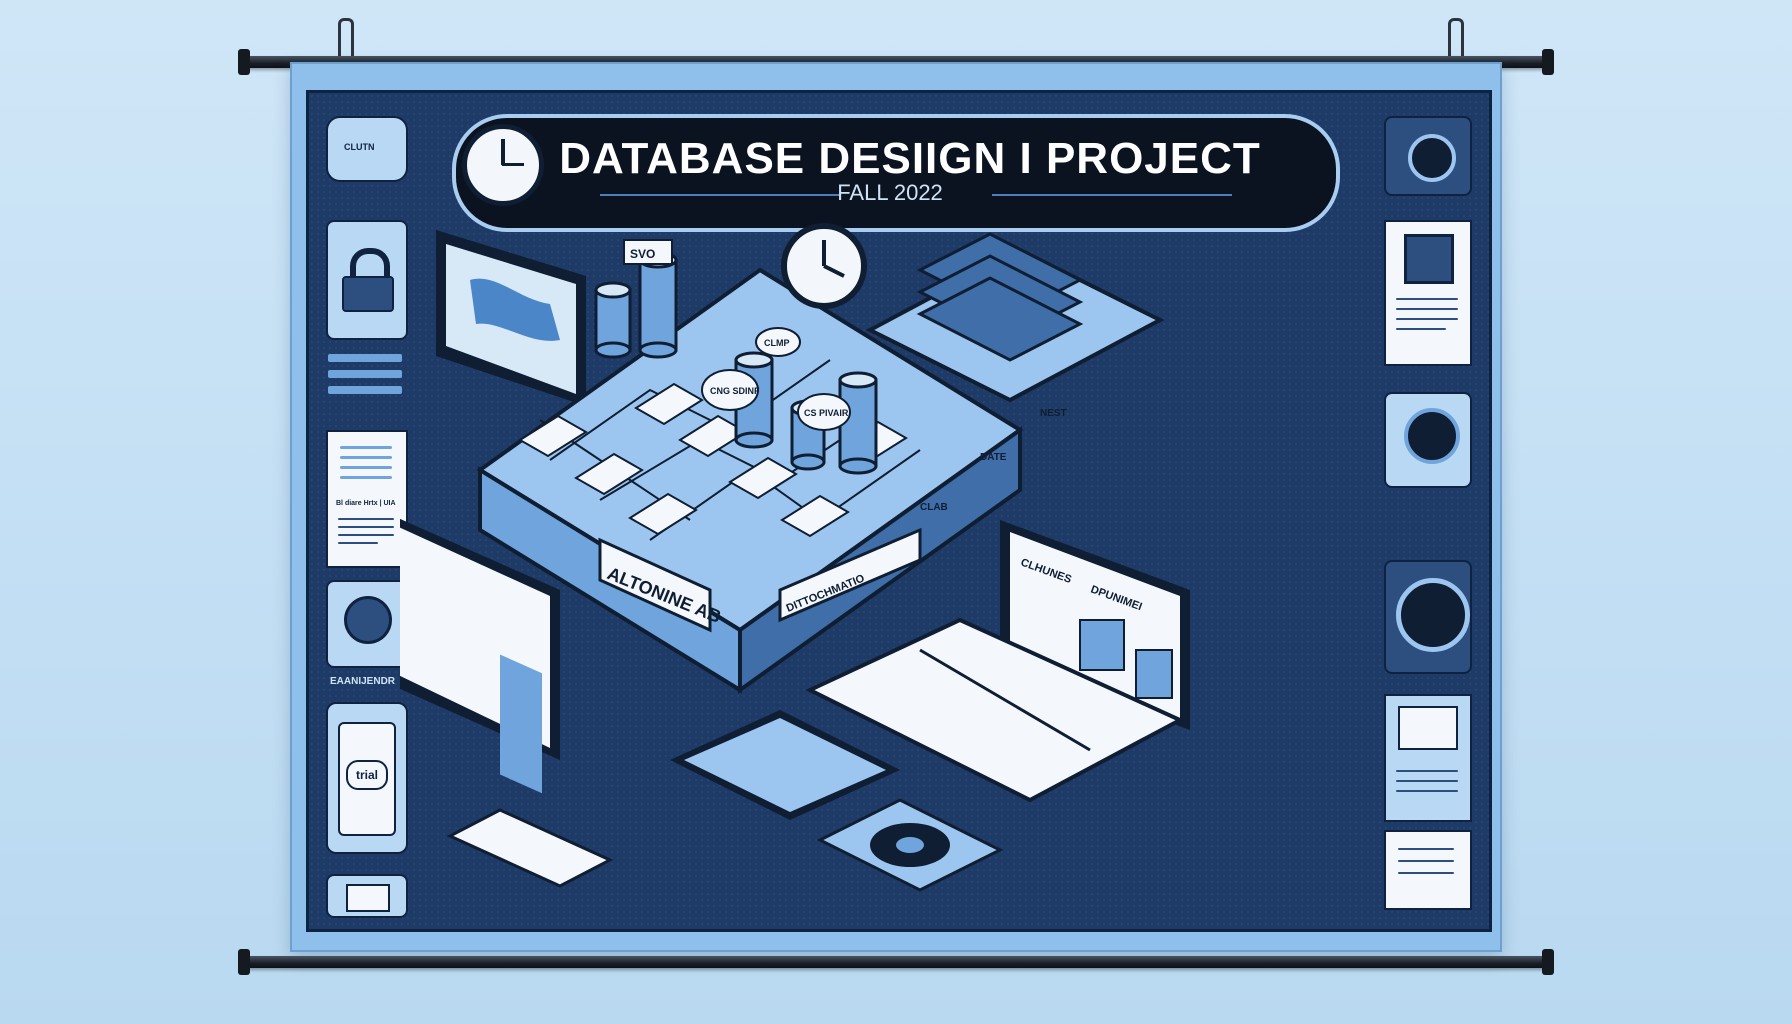  Describe the element at coordinates (1053, 413) in the screenshot. I see `nest-tag: NEST` at that location.